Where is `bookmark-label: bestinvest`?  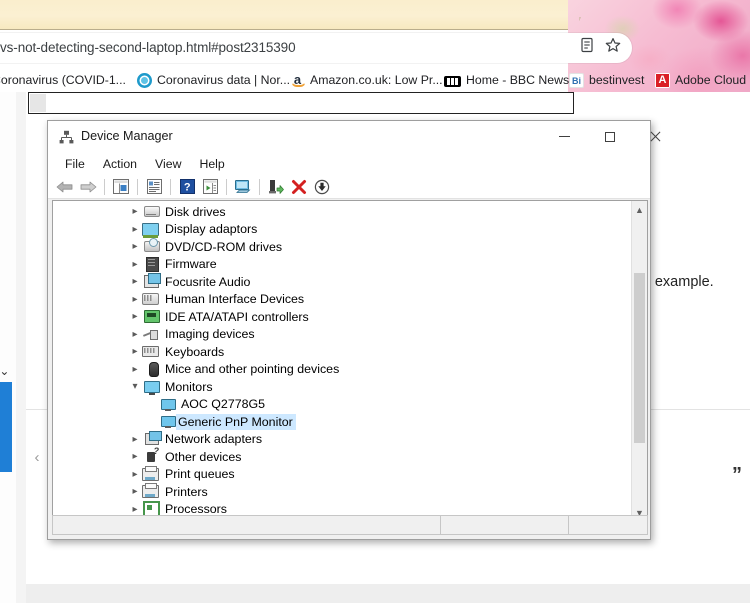 bookmark-label: bestinvest is located at coordinates (617, 80).